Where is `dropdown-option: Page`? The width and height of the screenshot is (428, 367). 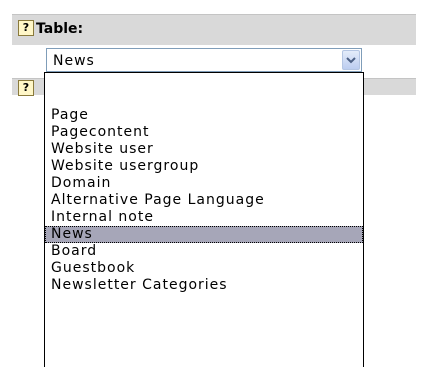 dropdown-option: Page is located at coordinates (204, 115).